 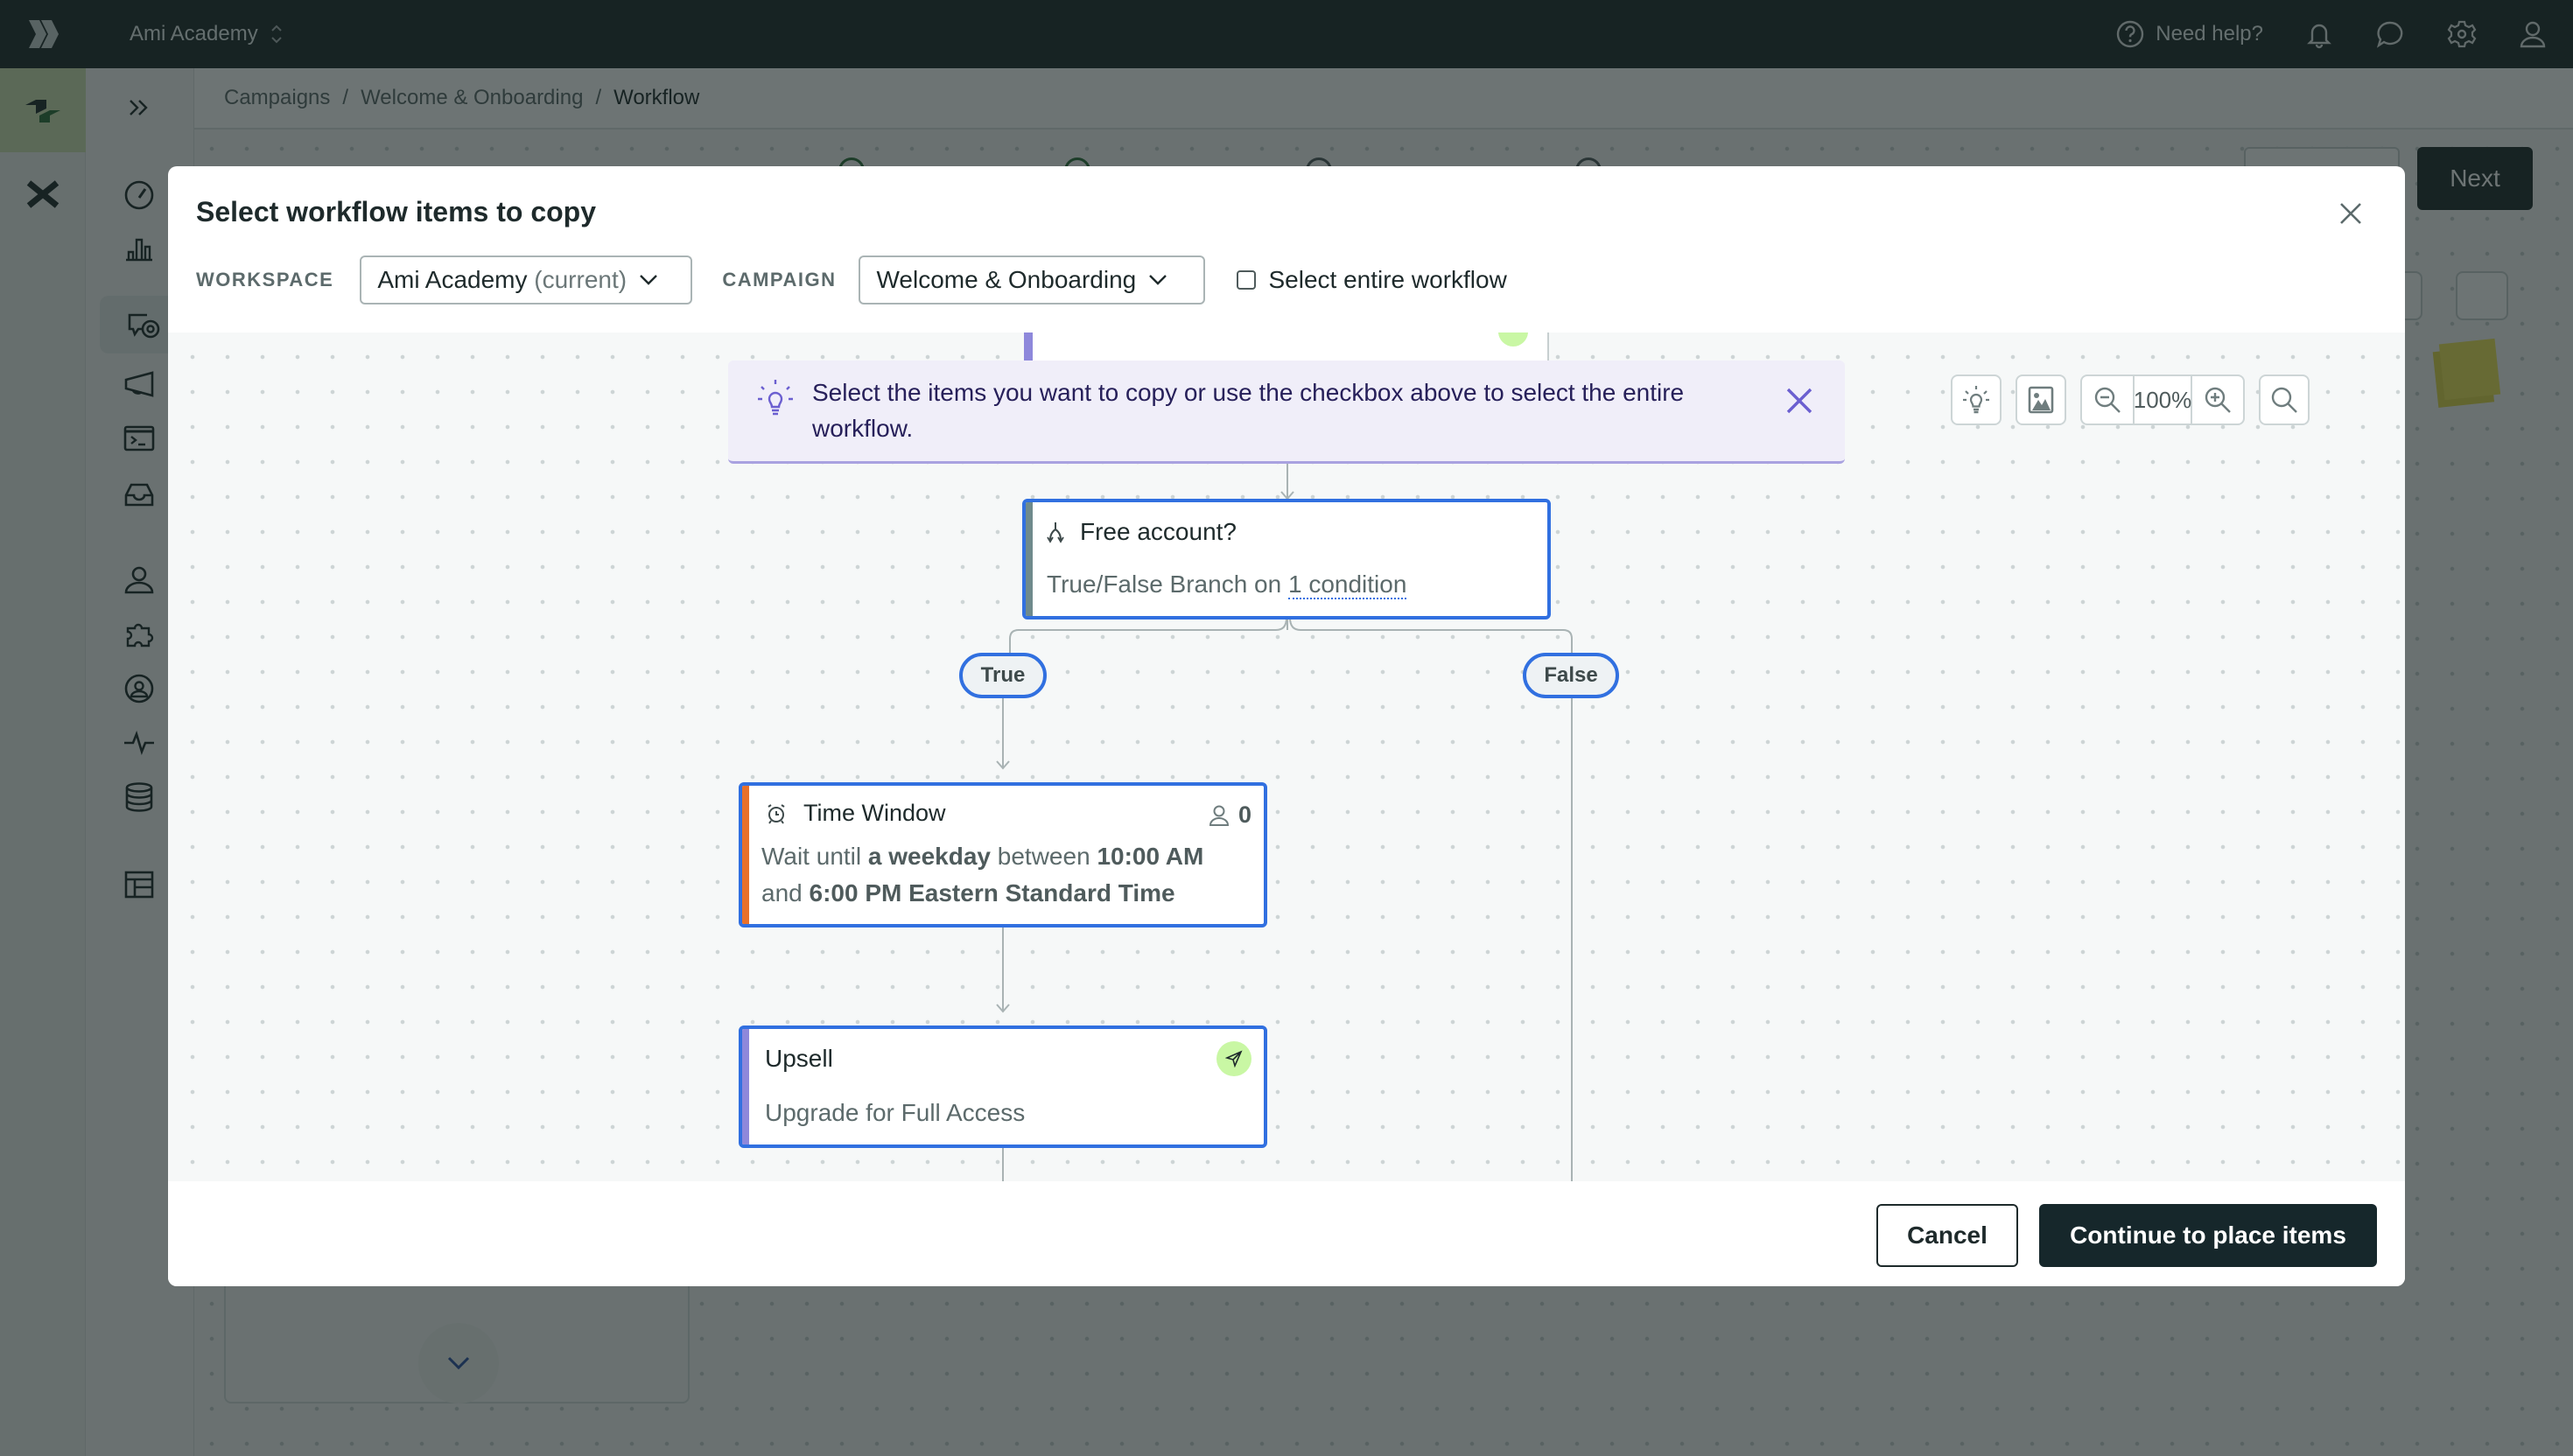 I want to click on workspace-suffix: (current), so click(x=580, y=279).